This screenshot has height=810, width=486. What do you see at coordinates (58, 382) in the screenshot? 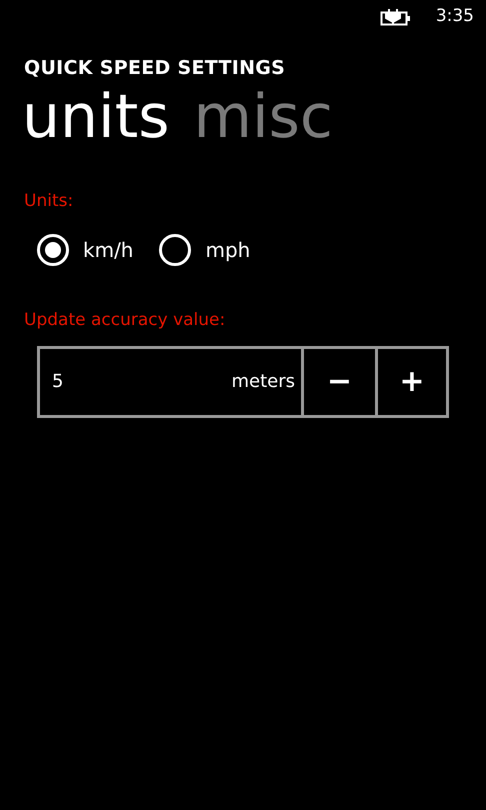
I see `field-value: 5` at bounding box center [58, 382].